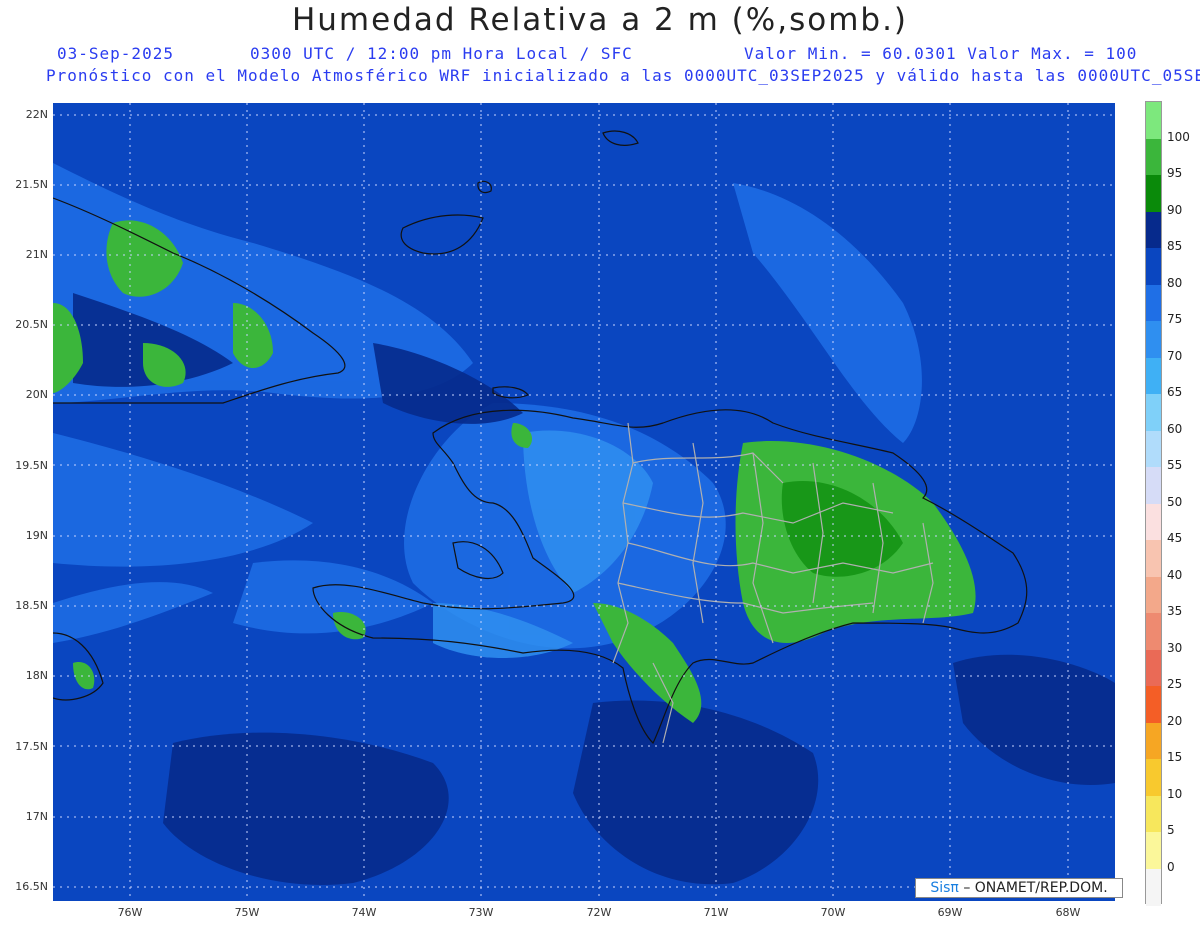 The height and width of the screenshot is (927, 1200). I want to click on lon-label: 71W, so click(716, 912).